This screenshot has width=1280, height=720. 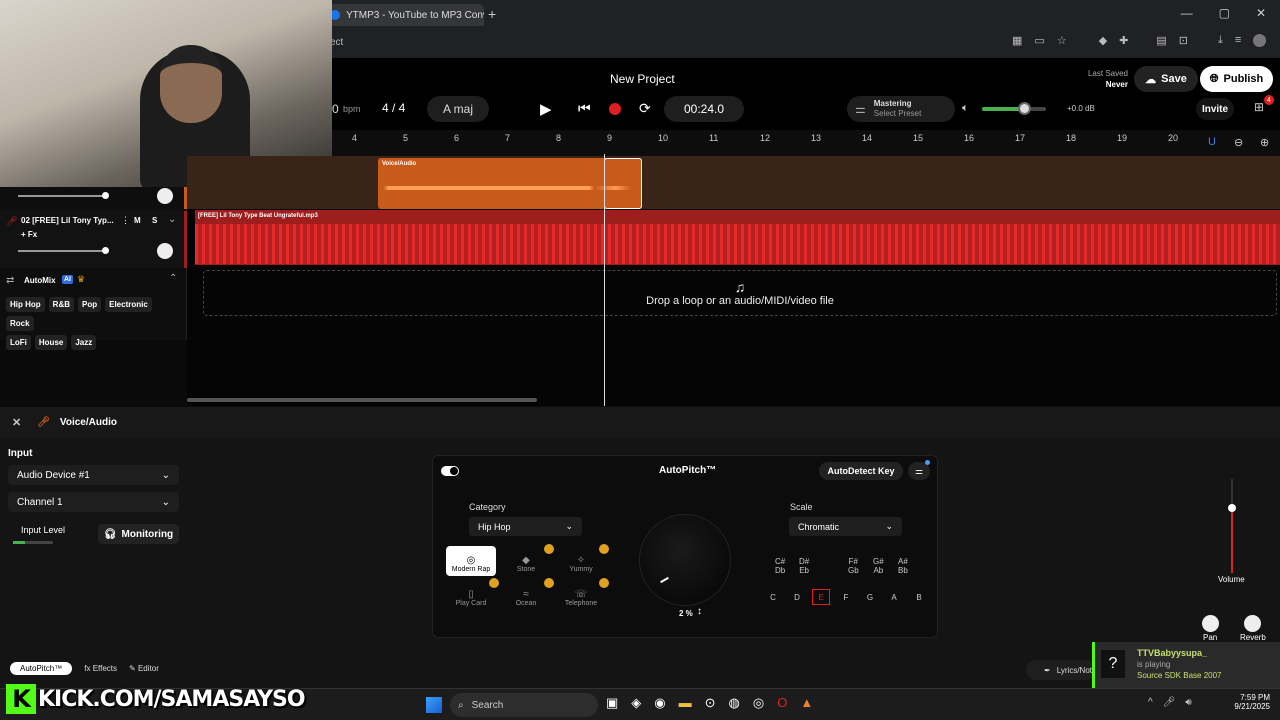 What do you see at coordinates (604, 280) in the screenshot?
I see `playhead` at bounding box center [604, 280].